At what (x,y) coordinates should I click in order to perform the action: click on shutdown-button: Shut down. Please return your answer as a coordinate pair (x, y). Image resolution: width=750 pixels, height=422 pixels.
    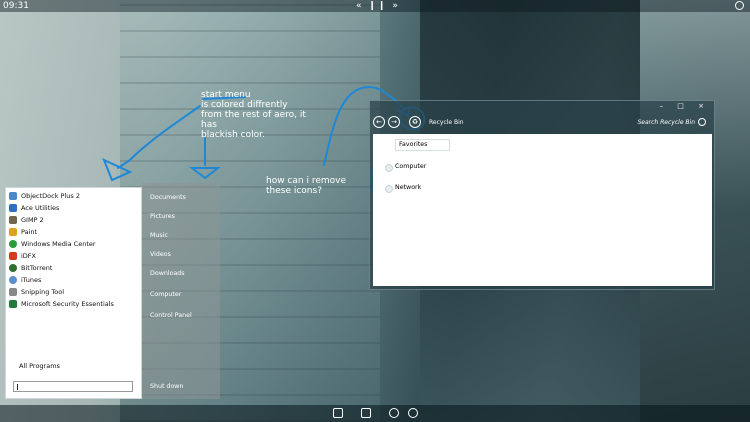
    Looking at the image, I should click on (166, 386).